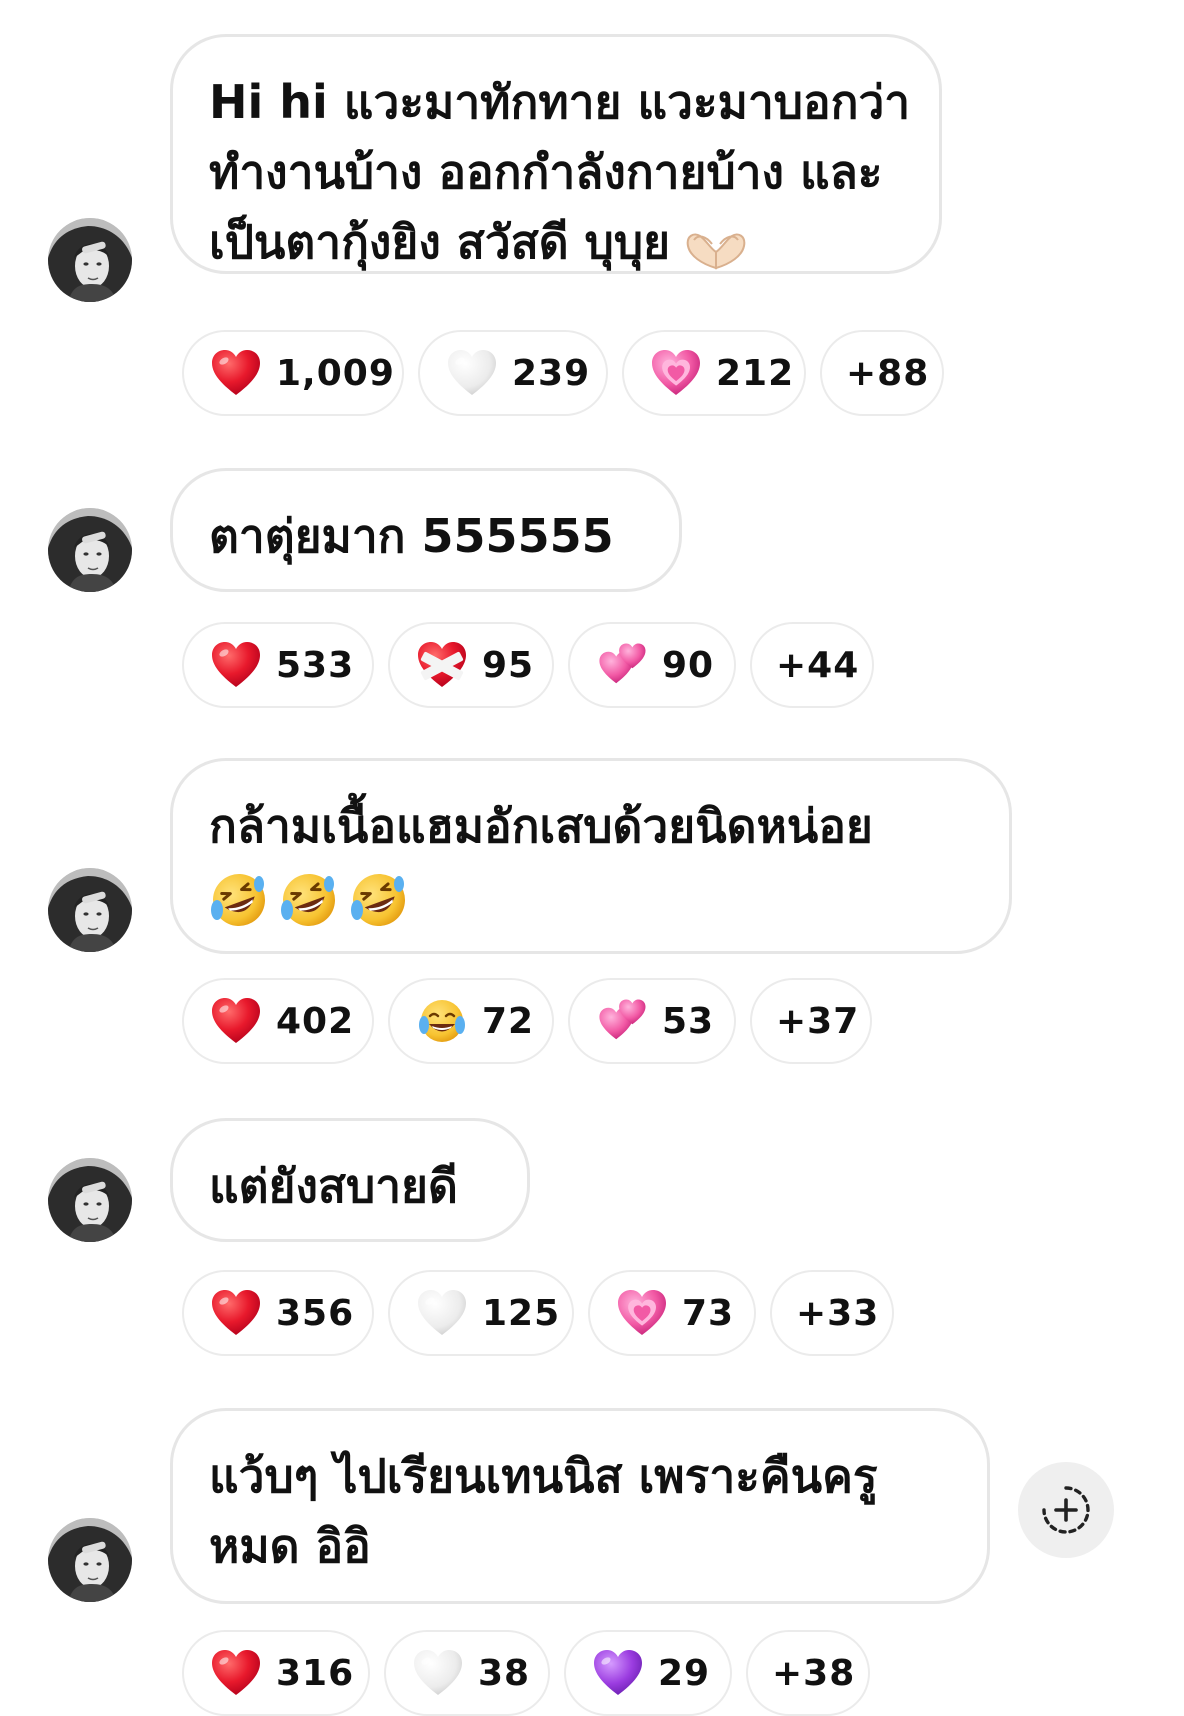 The height and width of the screenshot is (1716, 1184). I want to click on add-reaction-icon, so click(1066, 1510).